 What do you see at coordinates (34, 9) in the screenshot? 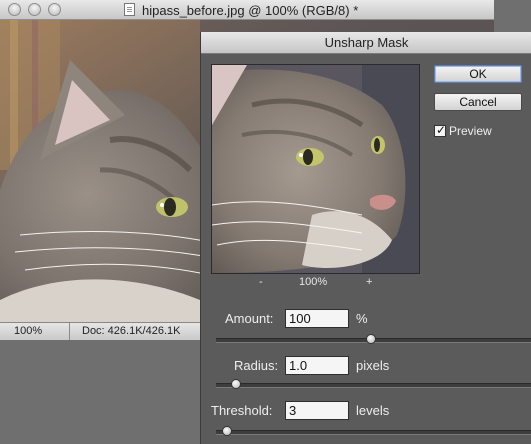
I see `minimize-window-button` at bounding box center [34, 9].